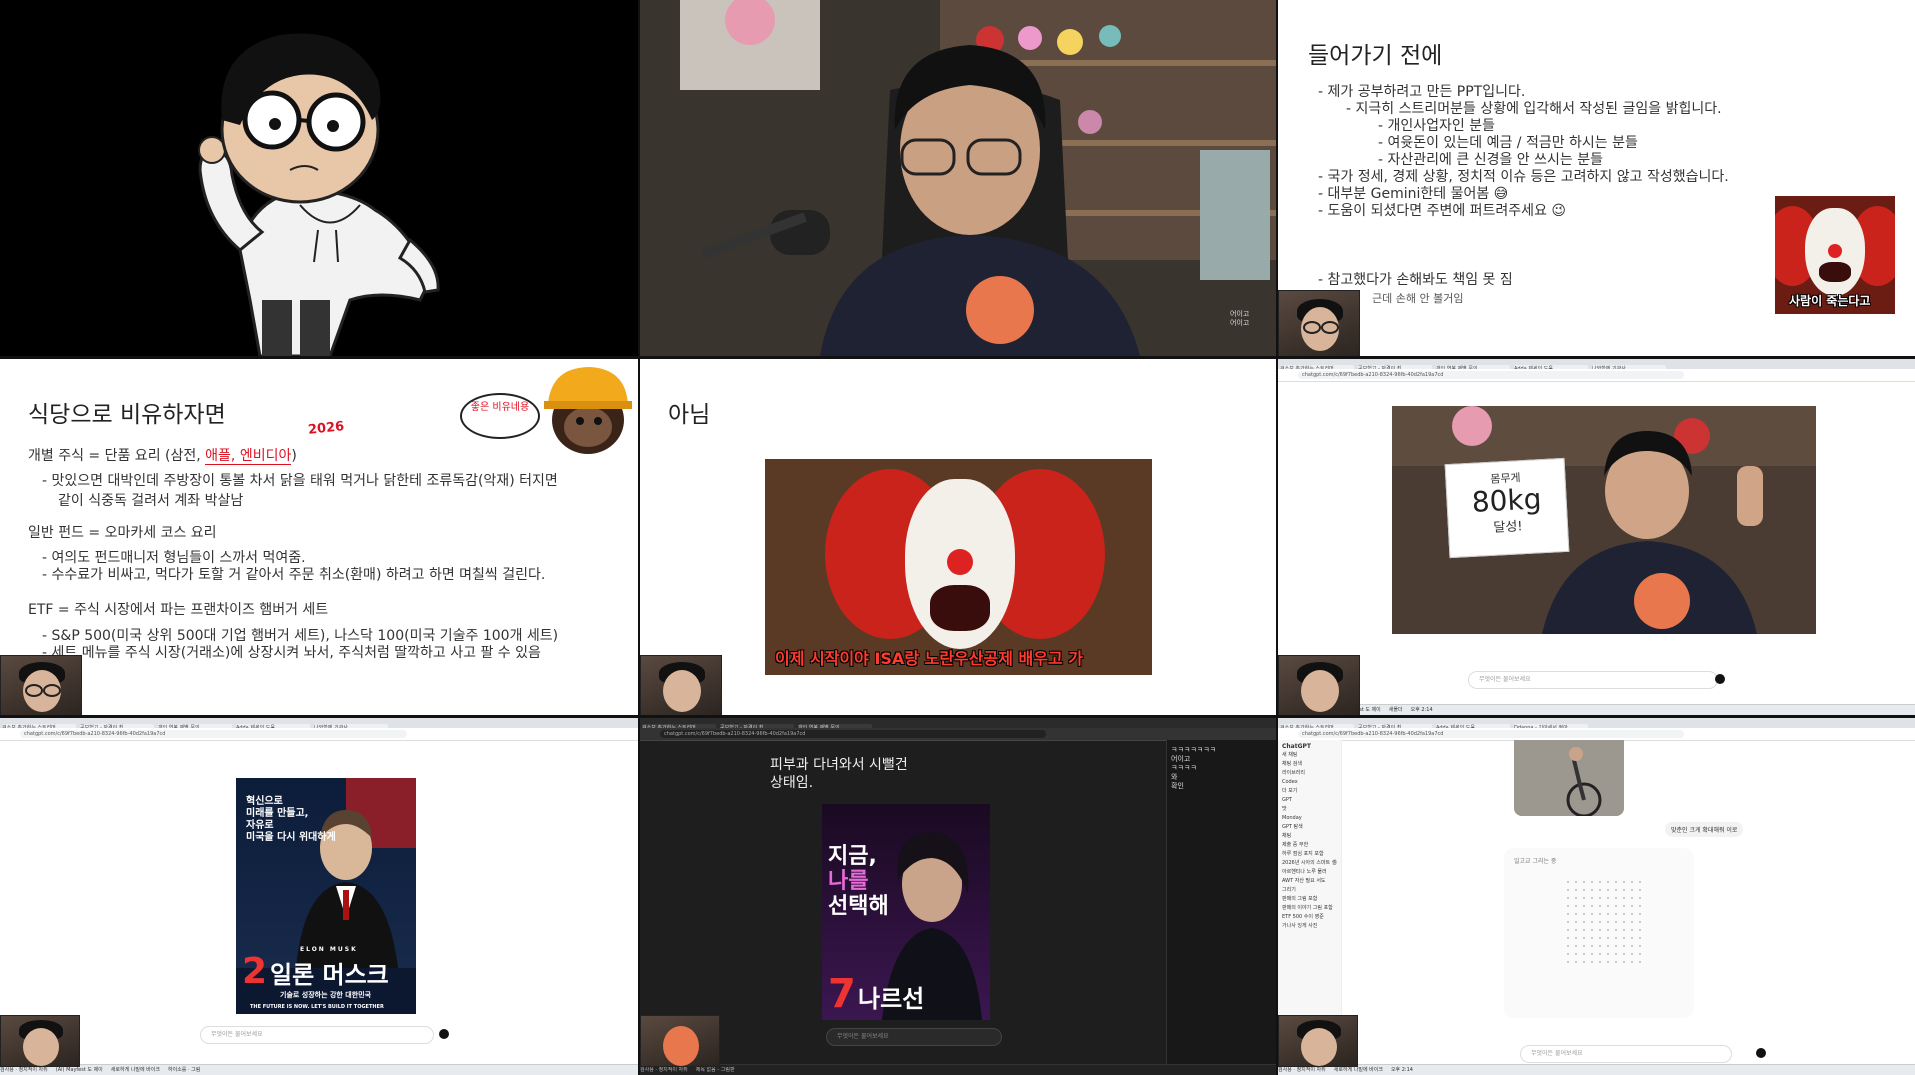 This screenshot has height=1075, width=1915. What do you see at coordinates (1309, 890) in the screenshot?
I see `sidebar-item: 그리기` at bounding box center [1309, 890].